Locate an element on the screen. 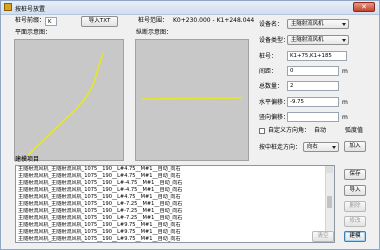 Image resolution: width=380 pixels, height=250 pixels. spacing-unit: m is located at coordinates (345, 71).